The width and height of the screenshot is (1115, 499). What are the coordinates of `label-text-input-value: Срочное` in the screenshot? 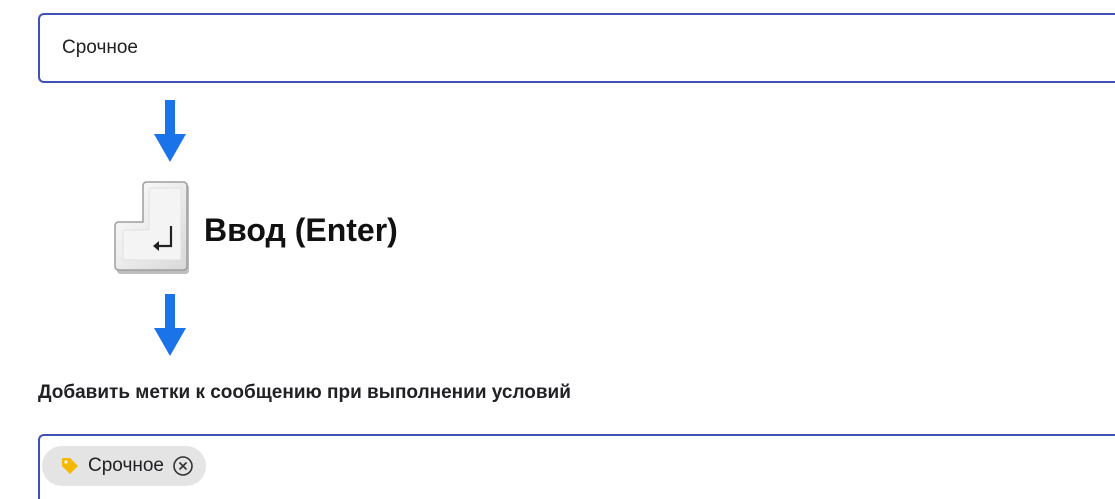 It's located at (100, 47).